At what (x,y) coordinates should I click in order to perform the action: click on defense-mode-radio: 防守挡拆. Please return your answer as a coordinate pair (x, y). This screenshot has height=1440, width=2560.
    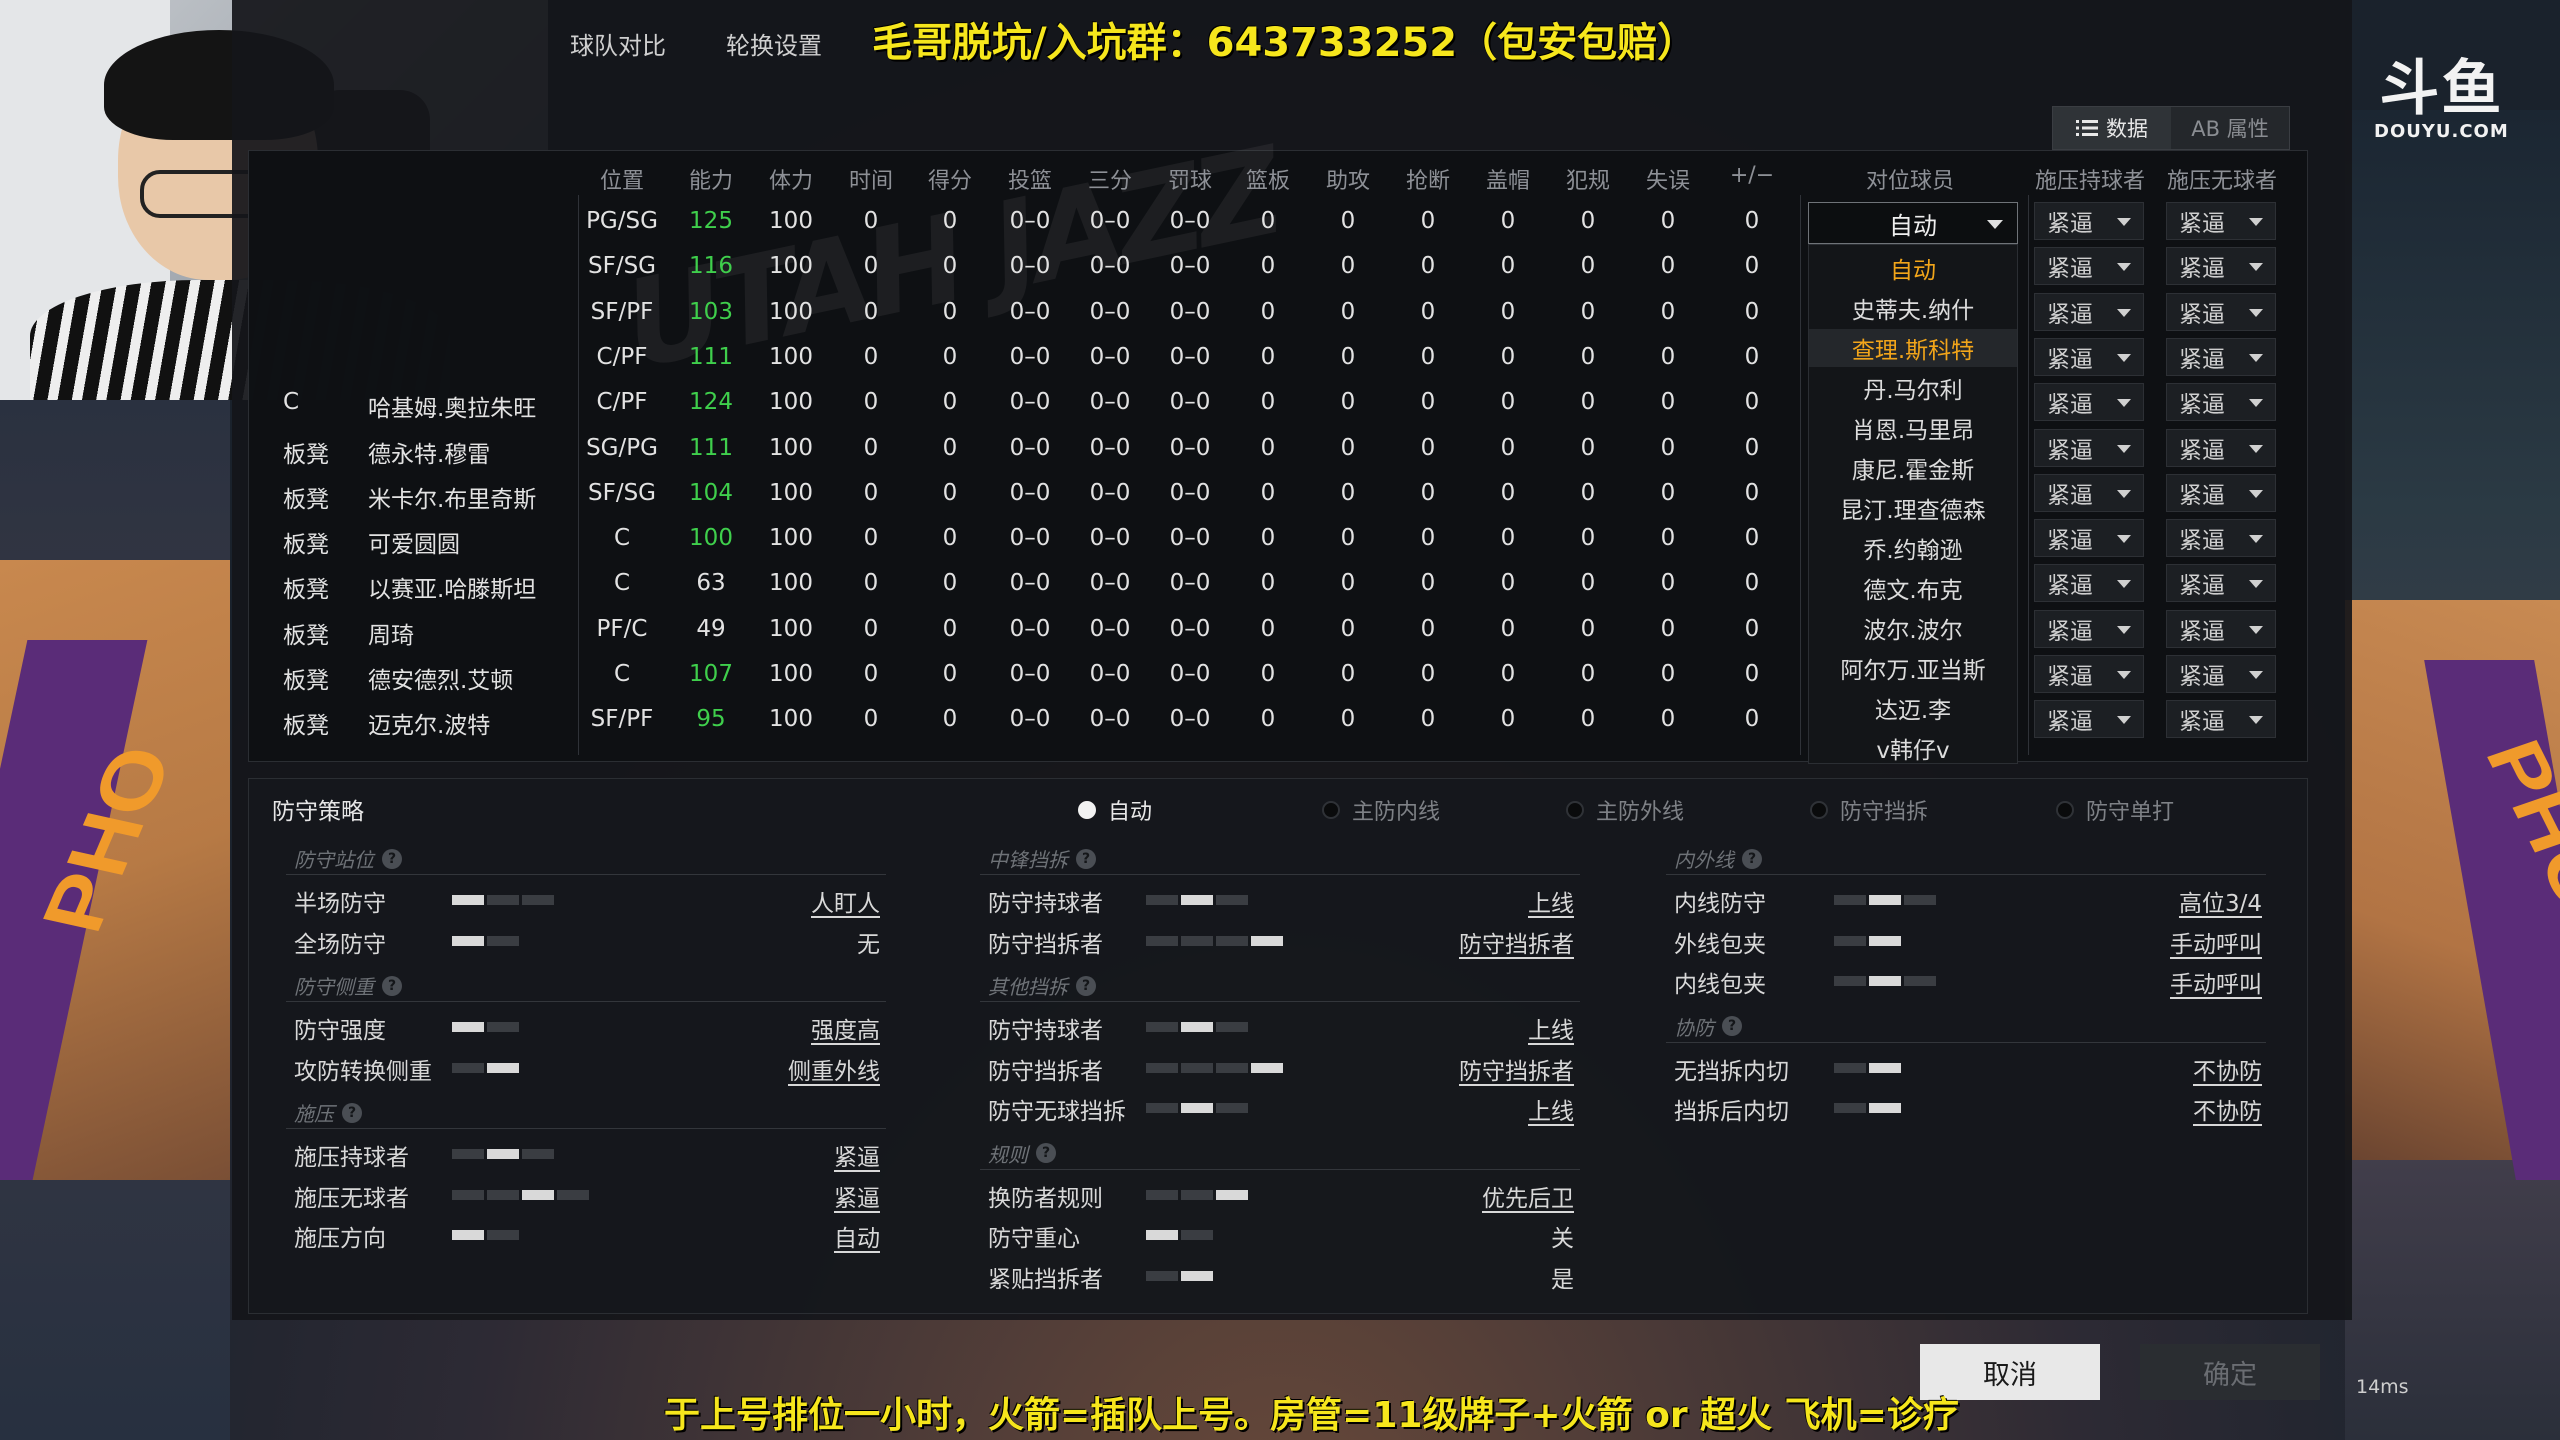
    Looking at the image, I should click on (1869, 810).